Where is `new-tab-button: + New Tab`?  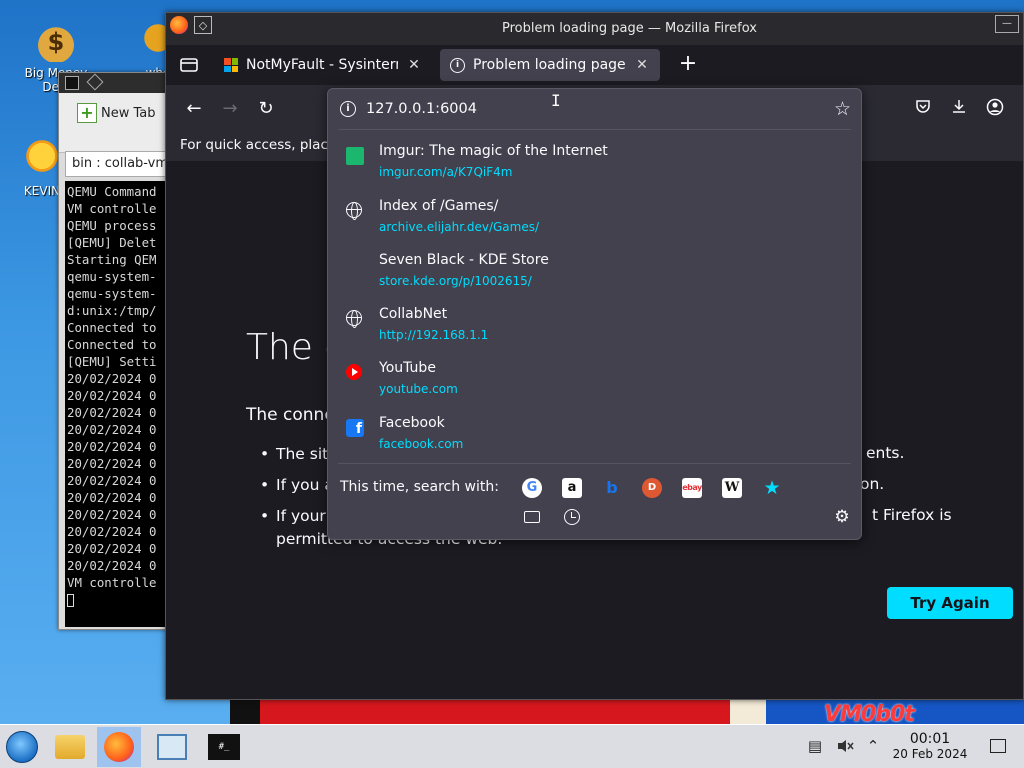 new-tab-button: + New Tab is located at coordinates (116, 113).